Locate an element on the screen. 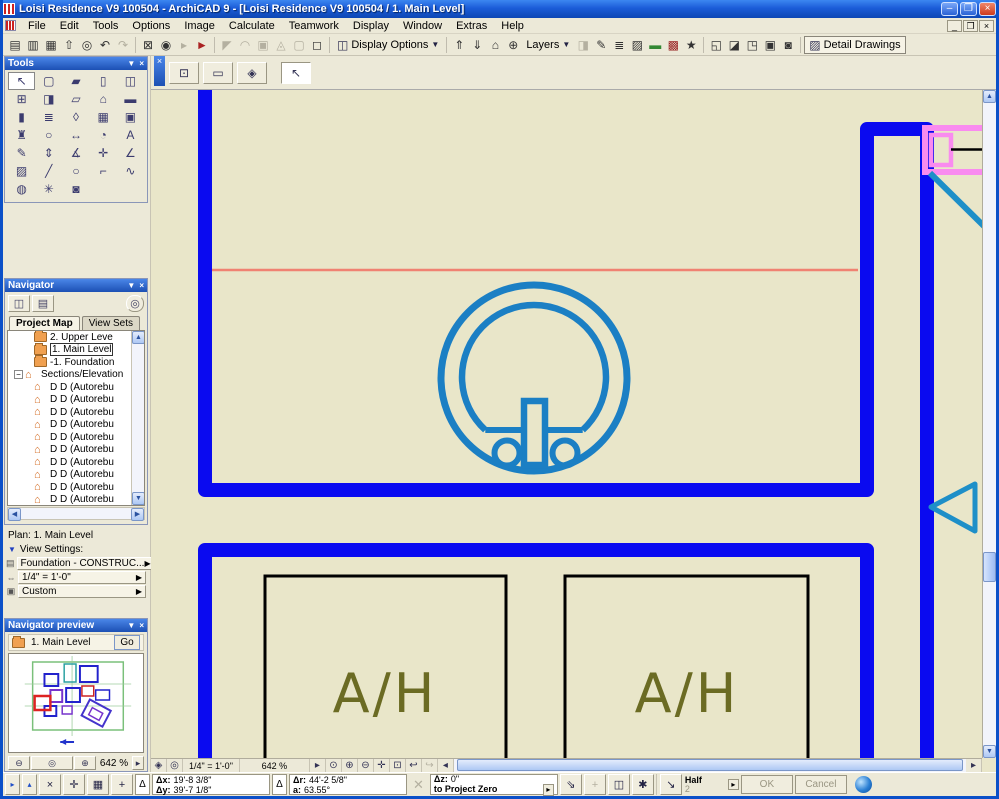  scroll-left-icon: ◀ is located at coordinates (14, 514).